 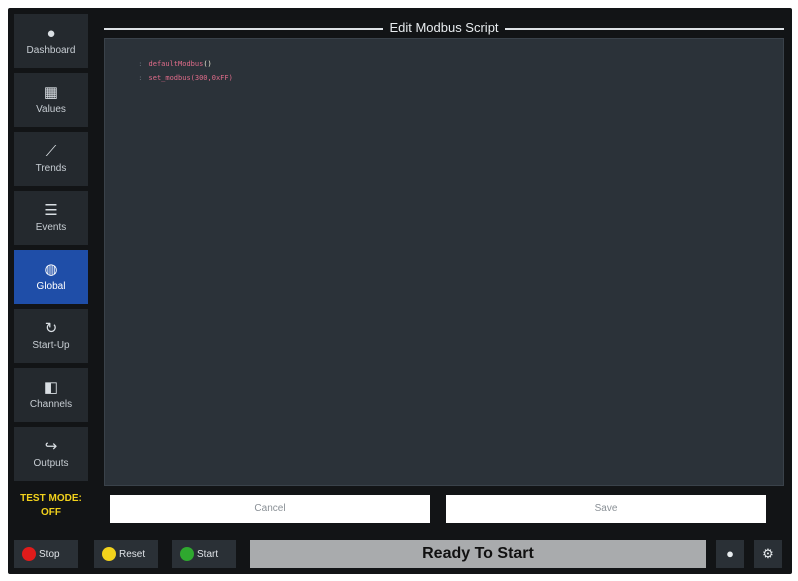 What do you see at coordinates (51, 210) in the screenshot?
I see `list-icon: ☰` at bounding box center [51, 210].